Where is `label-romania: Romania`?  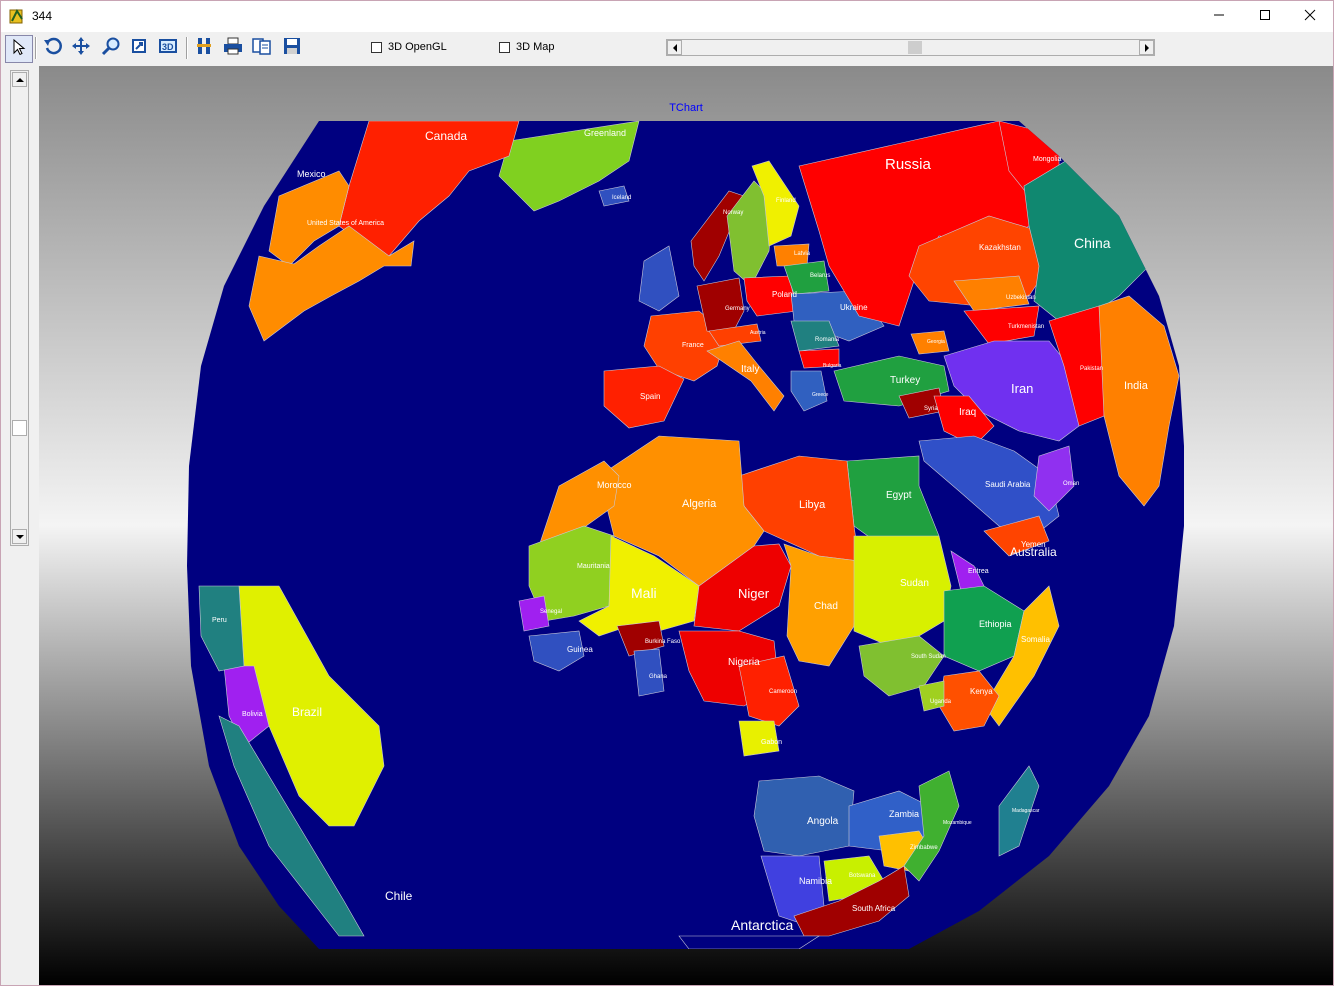 label-romania: Romania is located at coordinates (827, 340).